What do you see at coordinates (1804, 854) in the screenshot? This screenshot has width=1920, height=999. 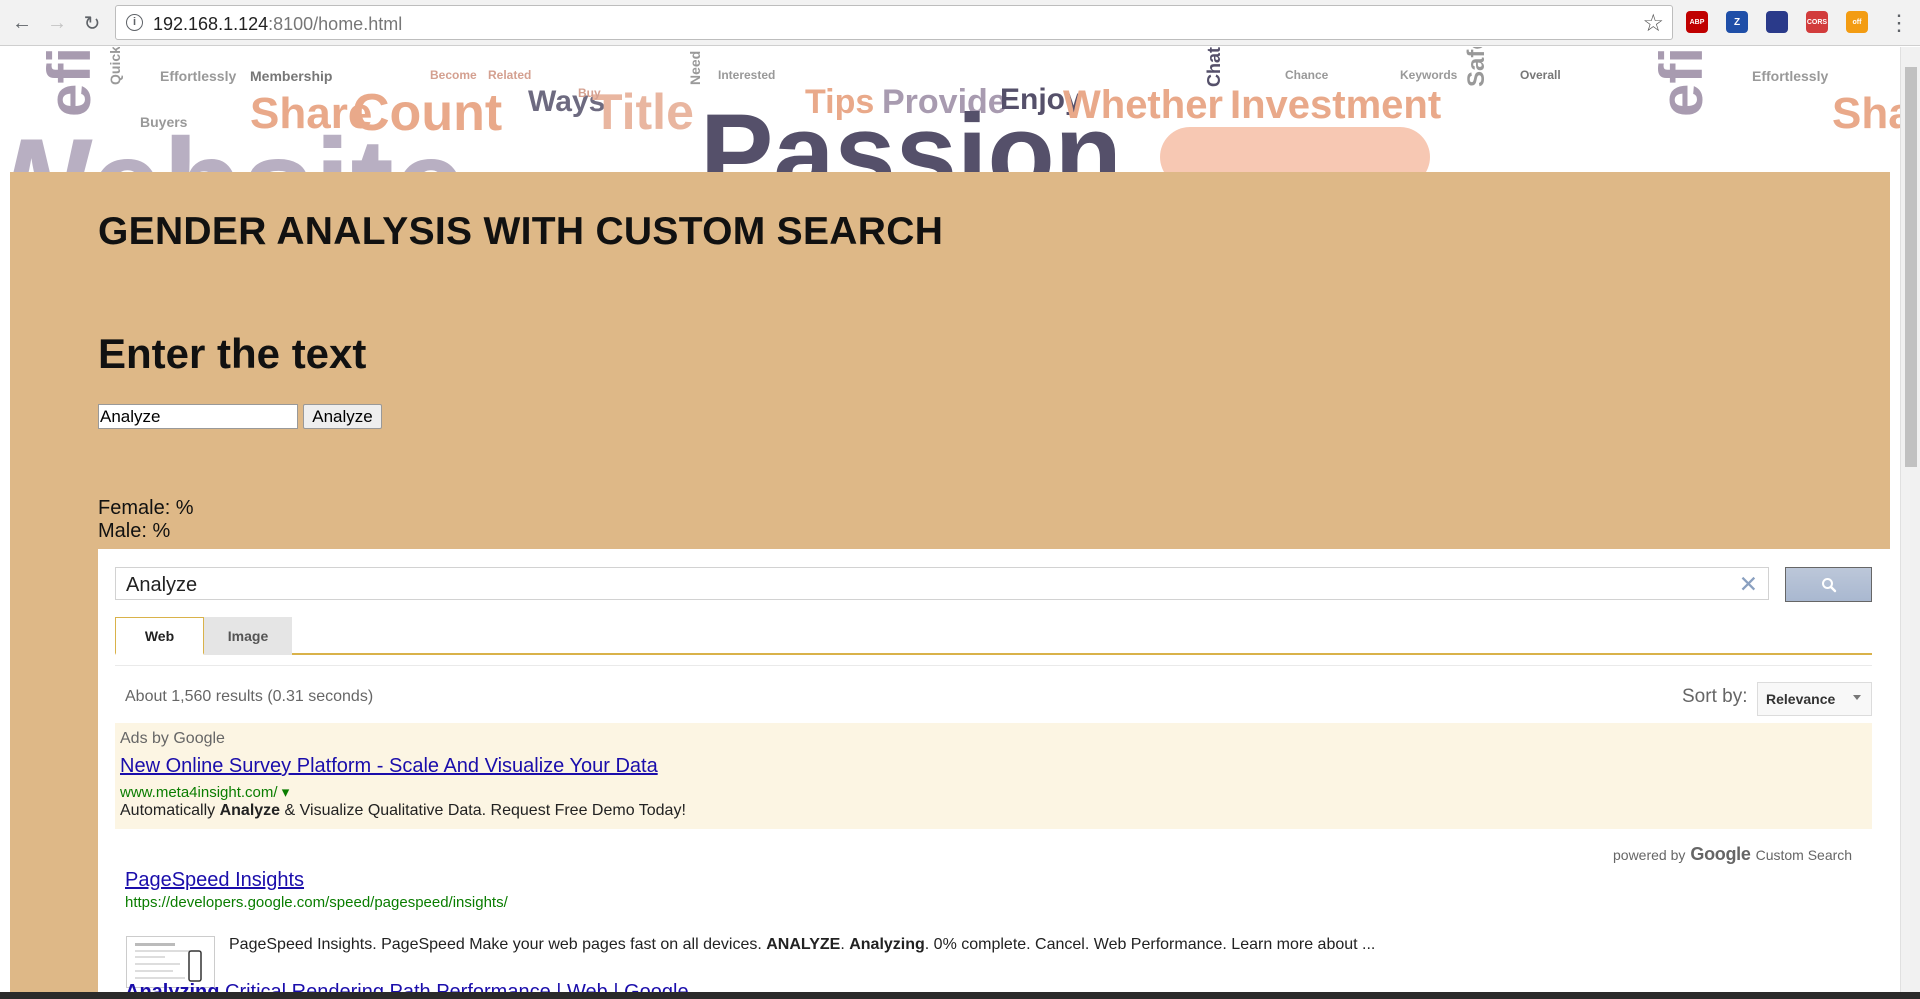 I see `custom-search-text: Custom Search` at bounding box center [1804, 854].